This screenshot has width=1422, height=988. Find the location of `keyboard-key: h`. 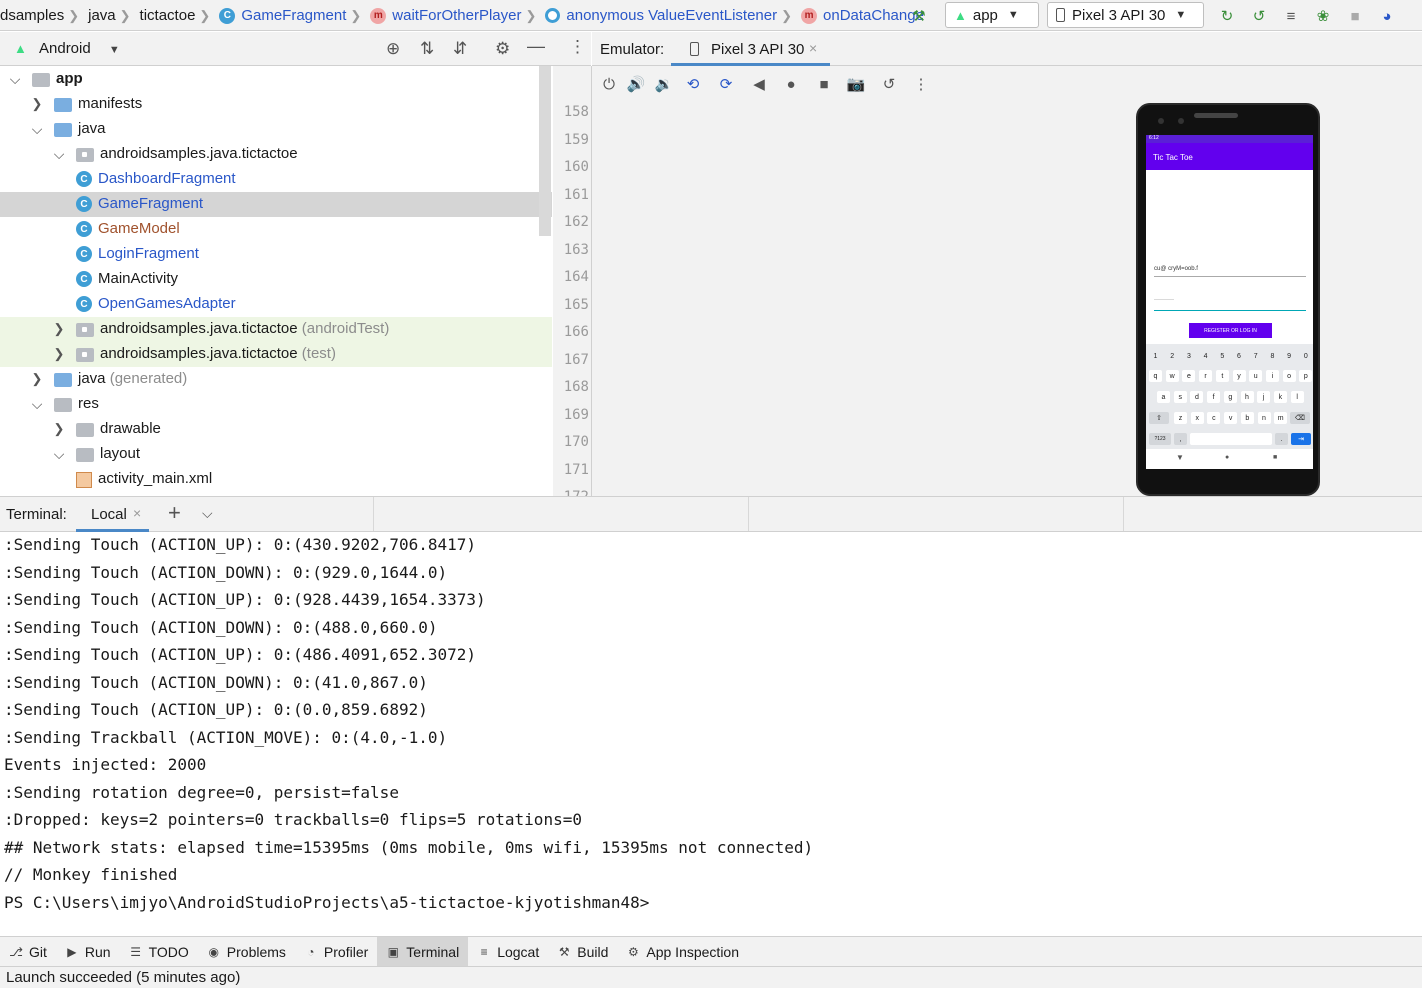

keyboard-key: h is located at coordinates (1247, 397).